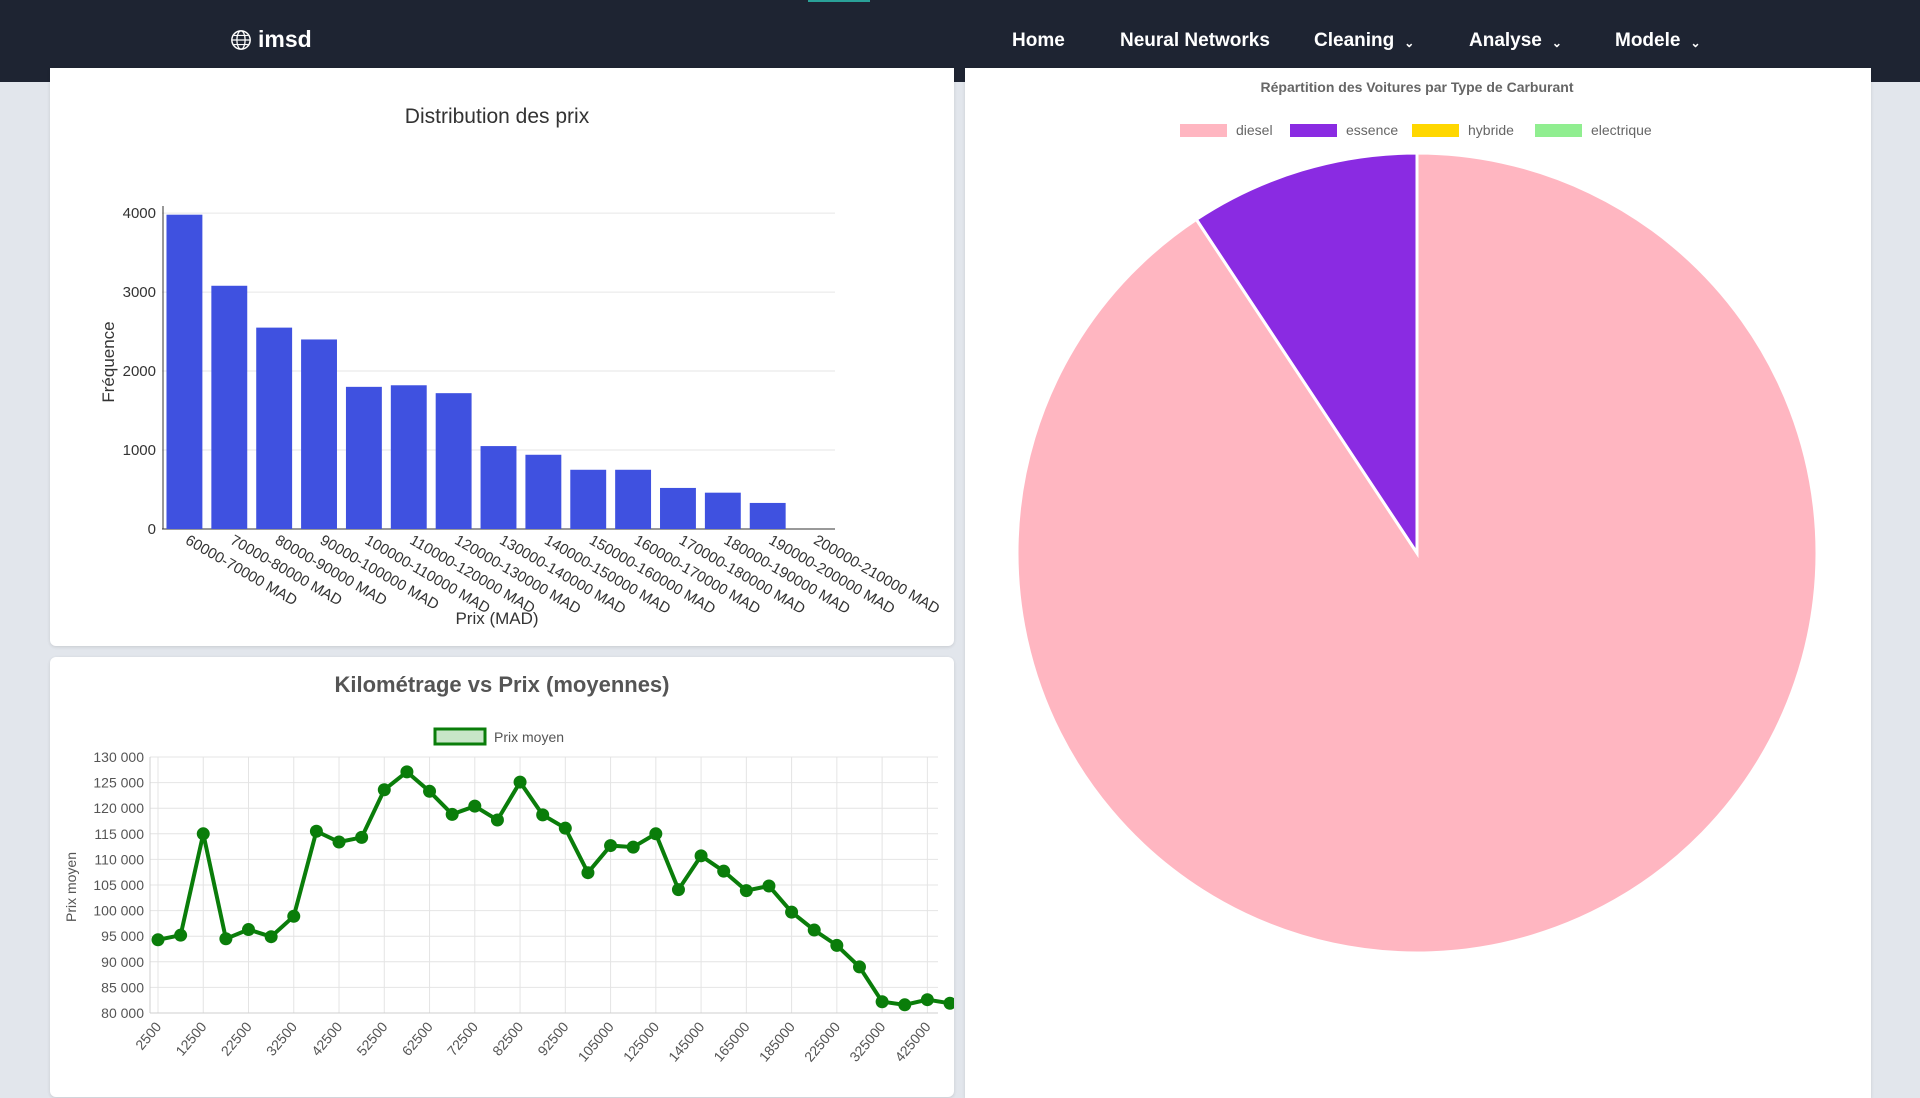  Describe the element at coordinates (118, 783) in the screenshot. I see `line-ytick-label: 125 000` at that location.